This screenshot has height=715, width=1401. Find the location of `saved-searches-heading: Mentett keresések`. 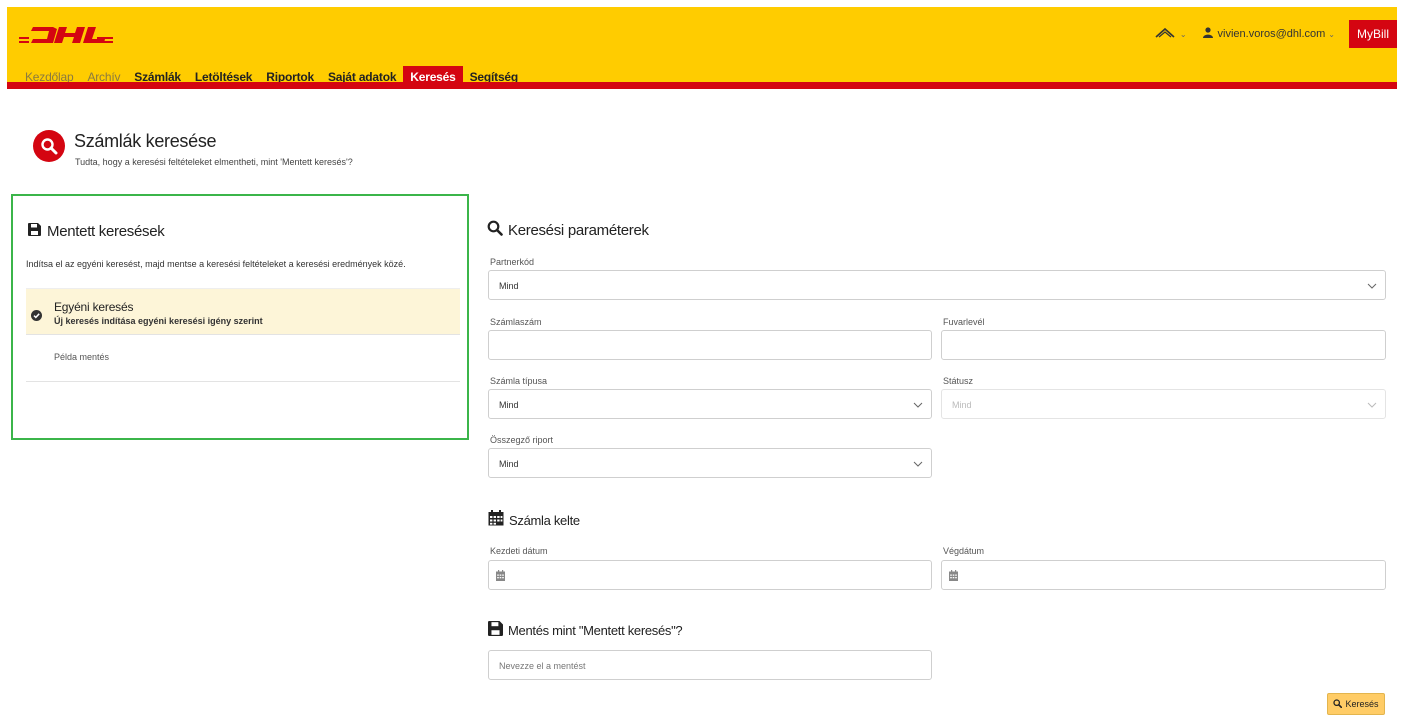

saved-searches-heading: Mentett keresések is located at coordinates (96, 231).